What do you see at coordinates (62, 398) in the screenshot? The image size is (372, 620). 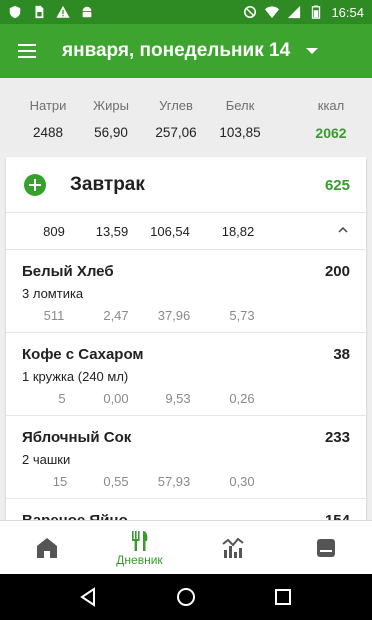 I see `food-sodium: 5` at bounding box center [62, 398].